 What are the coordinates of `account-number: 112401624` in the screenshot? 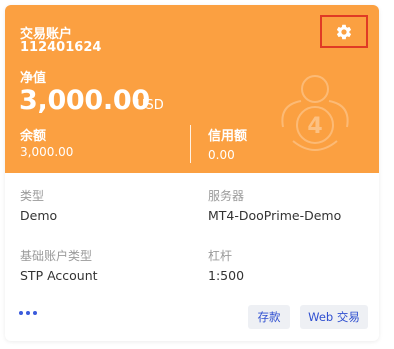 It's located at (61, 47).